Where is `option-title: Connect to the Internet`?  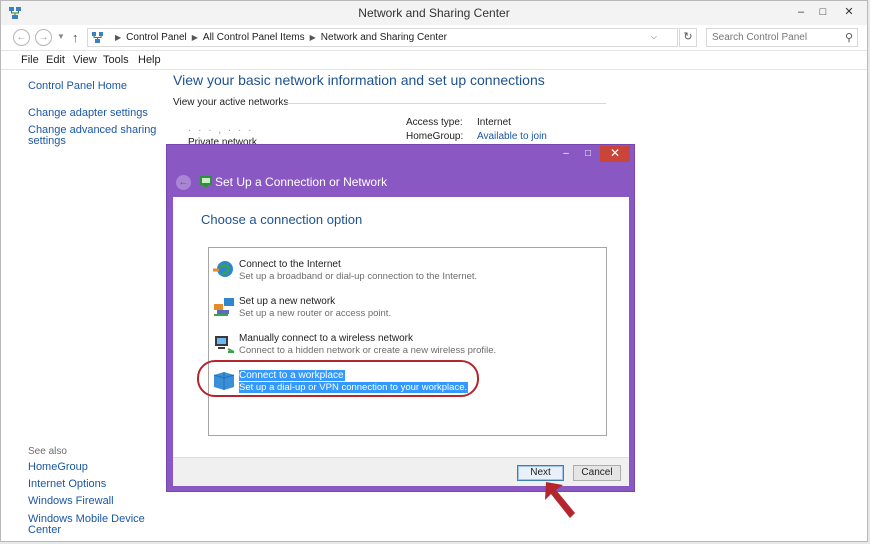 option-title: Connect to the Internet is located at coordinates (290, 264).